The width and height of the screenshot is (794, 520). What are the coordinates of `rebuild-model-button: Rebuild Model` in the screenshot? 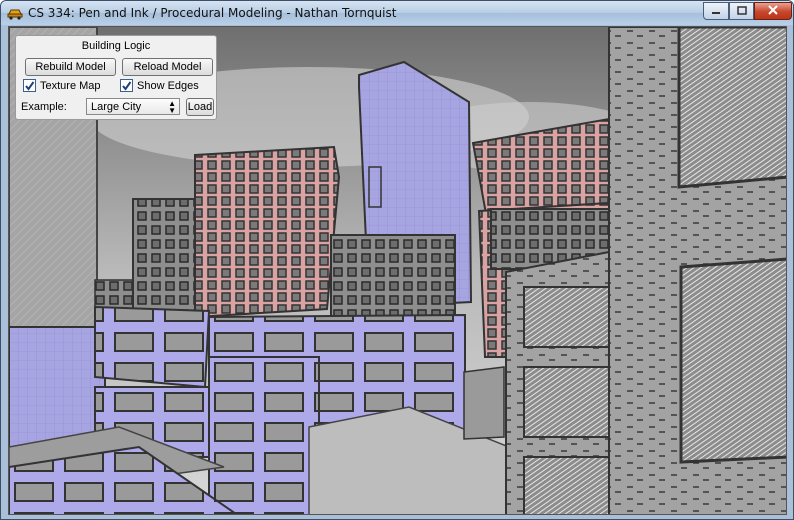 It's located at (70, 67).